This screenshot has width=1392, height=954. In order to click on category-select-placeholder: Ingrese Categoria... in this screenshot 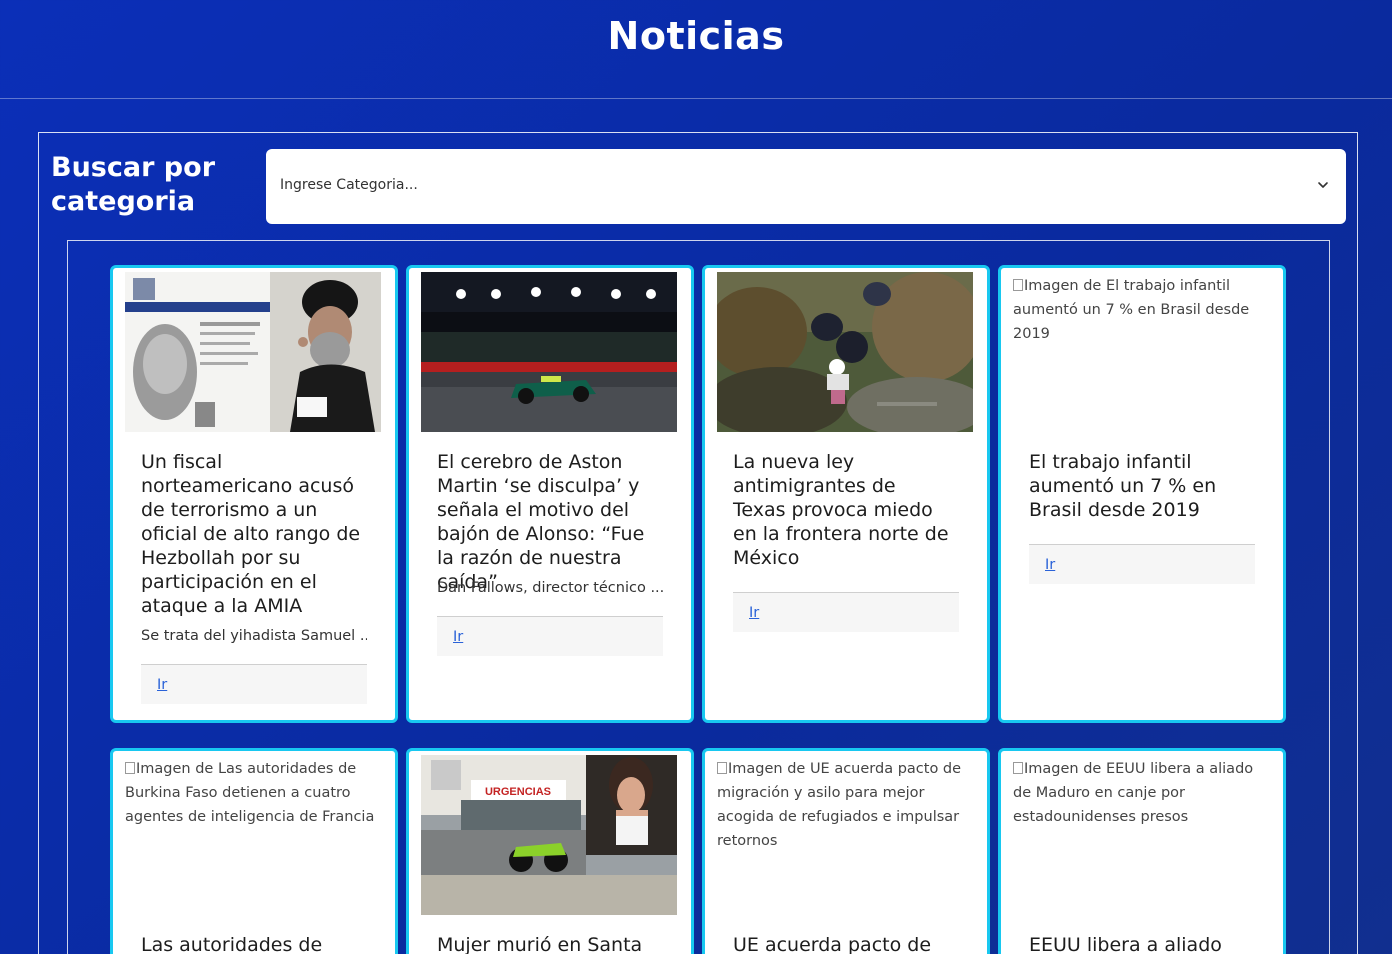, I will do `click(349, 185)`.